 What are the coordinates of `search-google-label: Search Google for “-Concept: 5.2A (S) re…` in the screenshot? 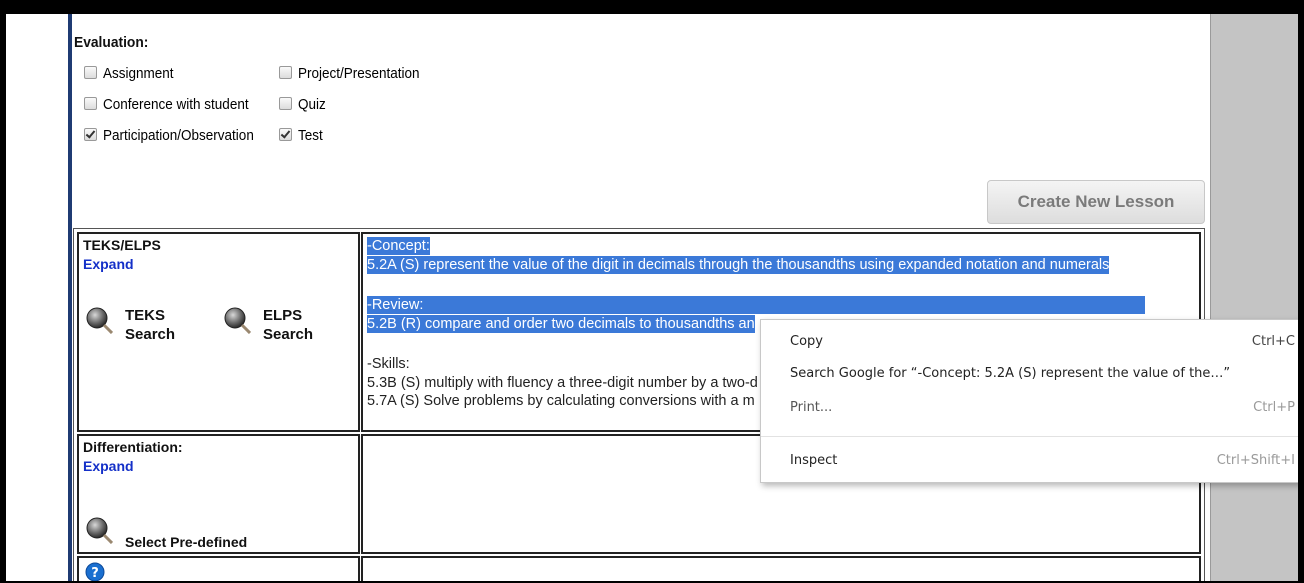 It's located at (1010, 373).